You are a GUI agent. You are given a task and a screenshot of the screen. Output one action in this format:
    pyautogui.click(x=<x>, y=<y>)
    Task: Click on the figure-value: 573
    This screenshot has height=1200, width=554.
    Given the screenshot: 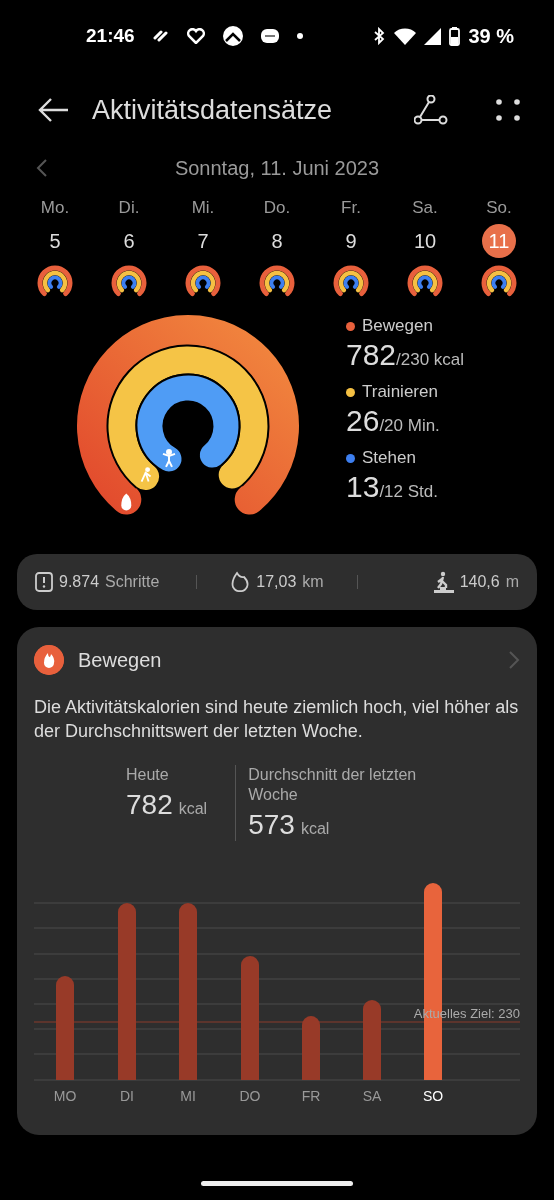 What is the action you would take?
    pyautogui.click(x=271, y=825)
    